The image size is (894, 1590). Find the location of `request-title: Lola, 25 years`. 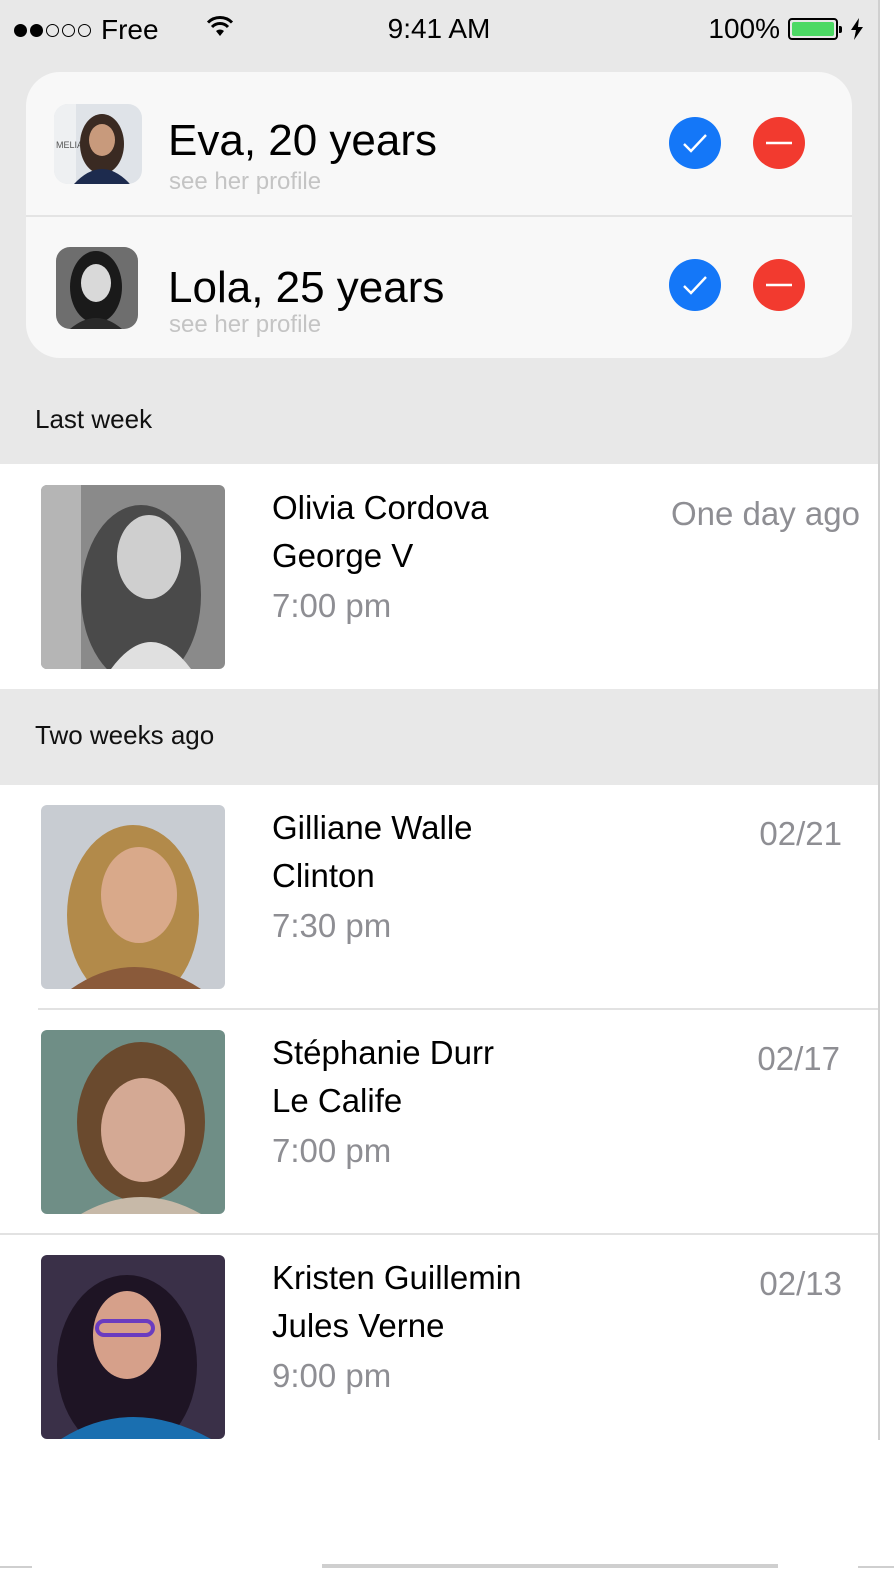

request-title: Lola, 25 years is located at coordinates (306, 288).